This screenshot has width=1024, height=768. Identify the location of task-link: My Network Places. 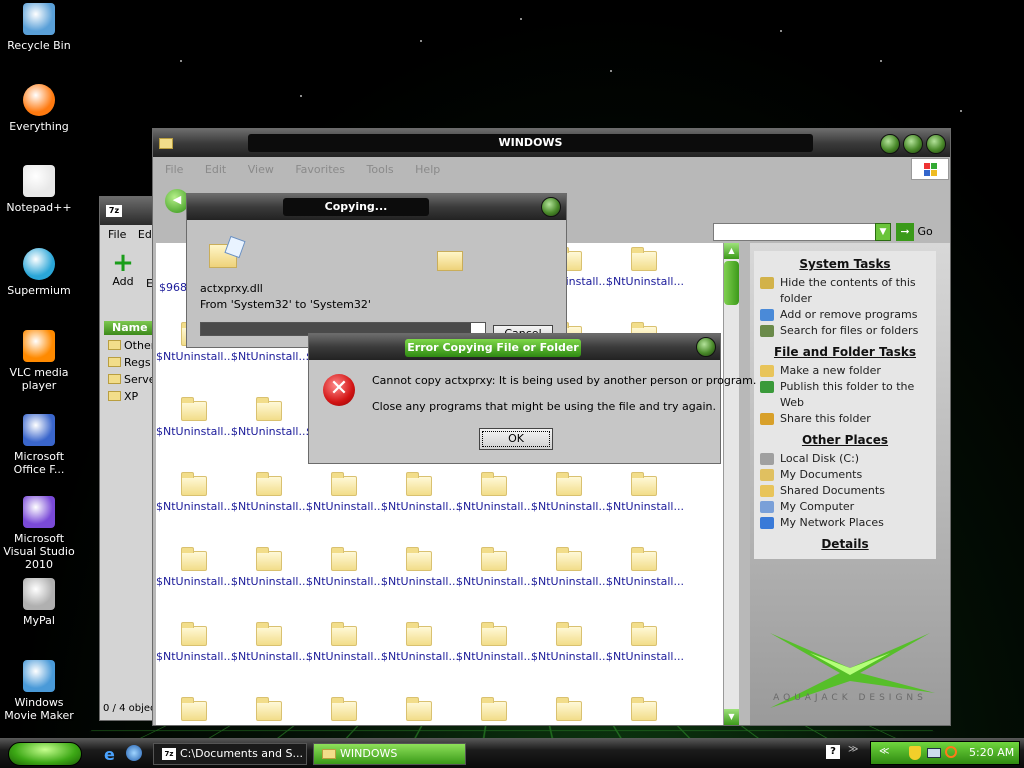
(845, 523).